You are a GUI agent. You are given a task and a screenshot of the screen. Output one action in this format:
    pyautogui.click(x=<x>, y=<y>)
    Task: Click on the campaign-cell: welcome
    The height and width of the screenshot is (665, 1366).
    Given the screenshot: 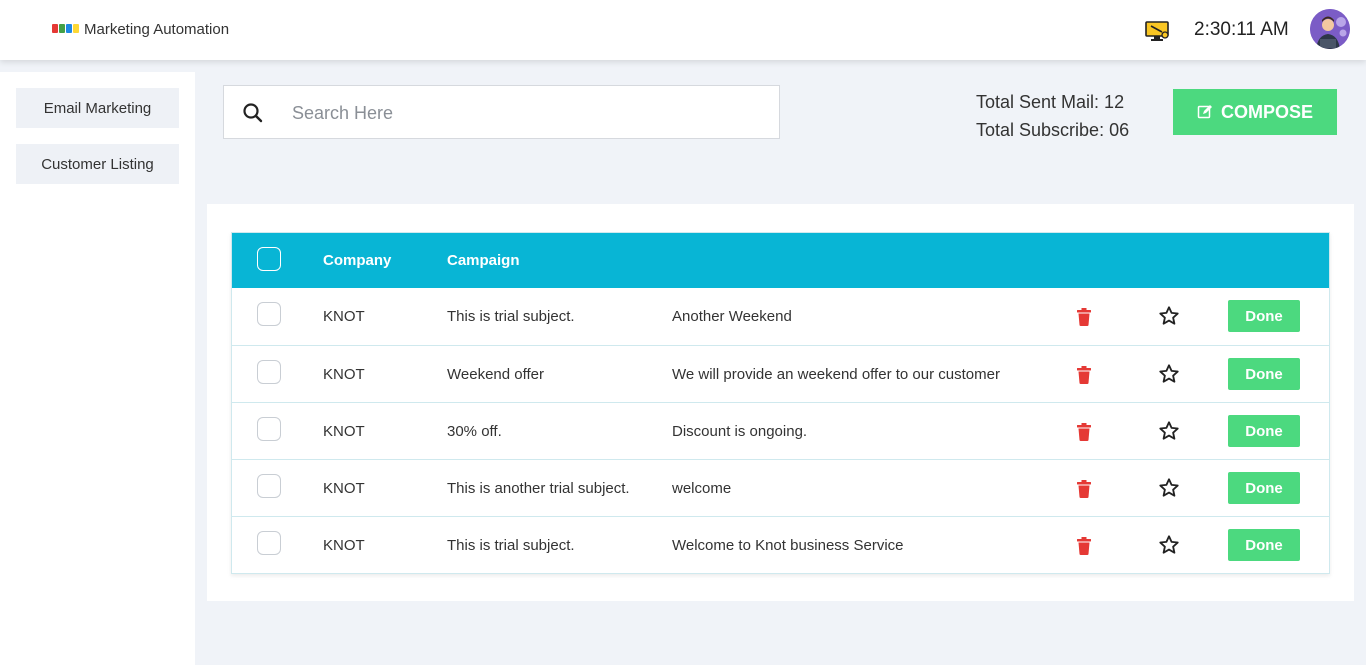 What is the action you would take?
    pyautogui.click(x=702, y=488)
    